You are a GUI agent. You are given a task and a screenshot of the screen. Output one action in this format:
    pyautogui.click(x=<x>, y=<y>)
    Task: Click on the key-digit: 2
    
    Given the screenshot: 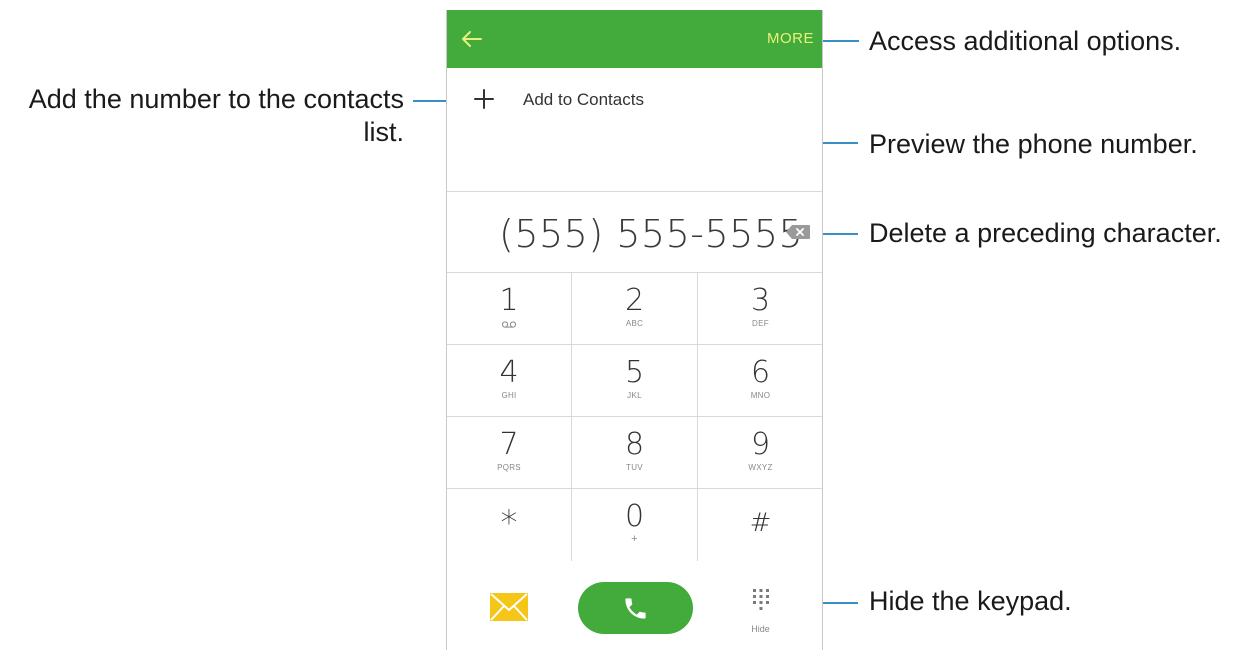 What is the action you would take?
    pyautogui.click(x=634, y=300)
    